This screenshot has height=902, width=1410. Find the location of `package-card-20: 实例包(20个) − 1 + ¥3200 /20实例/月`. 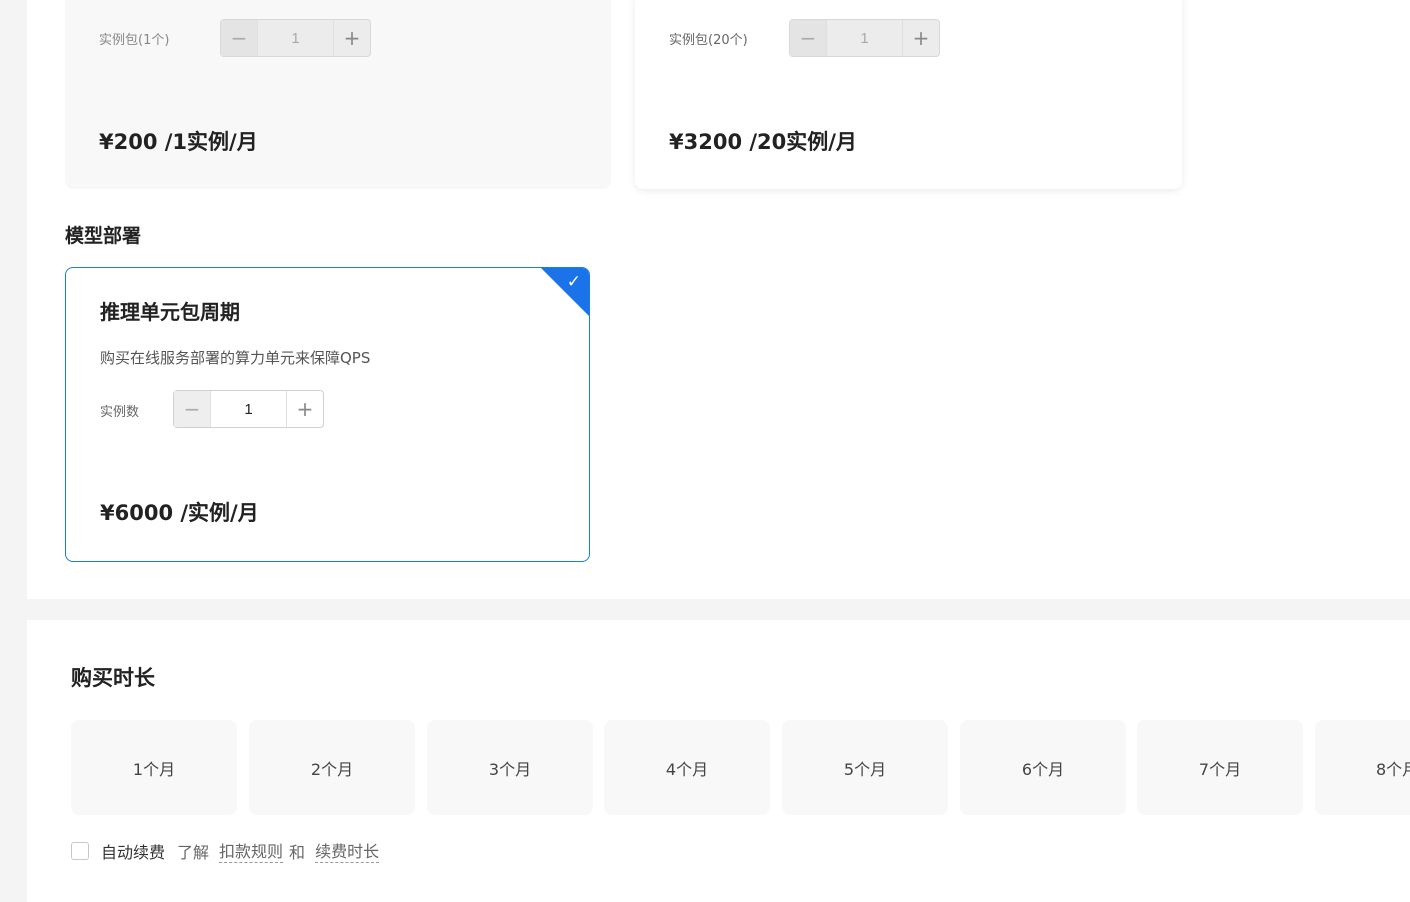

package-card-20: 实例包(20个) − 1 + ¥3200 /20实例/月 is located at coordinates (908, 94).